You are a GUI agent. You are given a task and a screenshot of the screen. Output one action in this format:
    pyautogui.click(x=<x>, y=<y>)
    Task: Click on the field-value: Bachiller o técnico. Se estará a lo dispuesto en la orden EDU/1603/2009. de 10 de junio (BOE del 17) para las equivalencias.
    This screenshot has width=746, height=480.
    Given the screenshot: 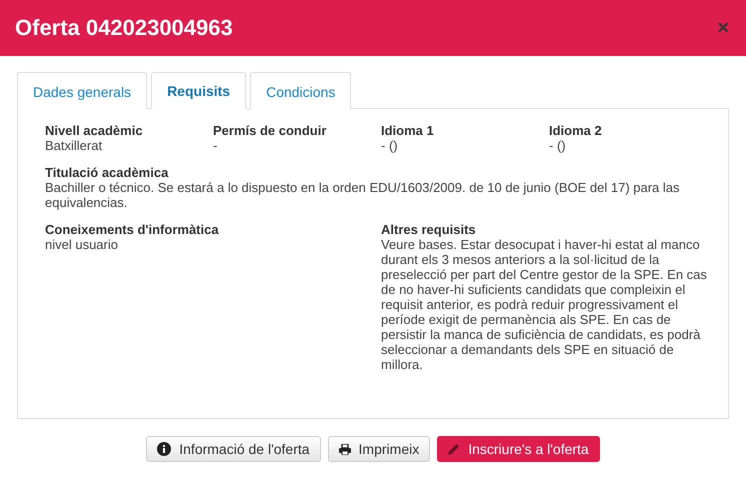 What is the action you would take?
    pyautogui.click(x=363, y=195)
    